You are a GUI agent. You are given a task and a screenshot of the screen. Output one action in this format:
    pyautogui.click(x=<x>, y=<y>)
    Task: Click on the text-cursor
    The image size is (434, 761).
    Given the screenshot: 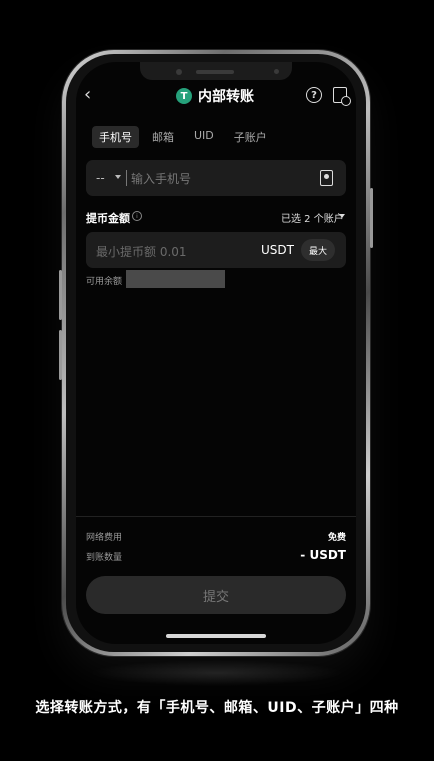 What is the action you would take?
    pyautogui.click(x=126, y=178)
    